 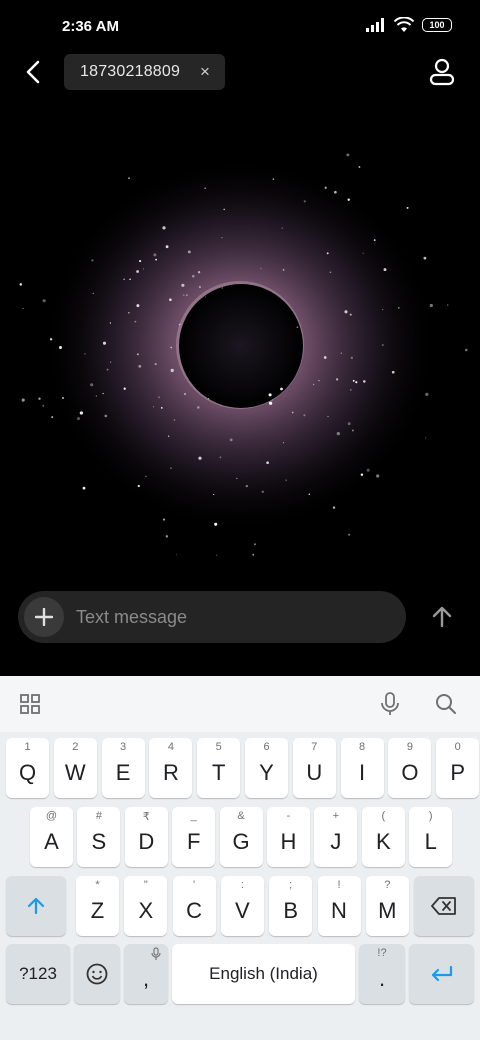 What do you see at coordinates (444, 906) in the screenshot?
I see `backspace-key` at bounding box center [444, 906].